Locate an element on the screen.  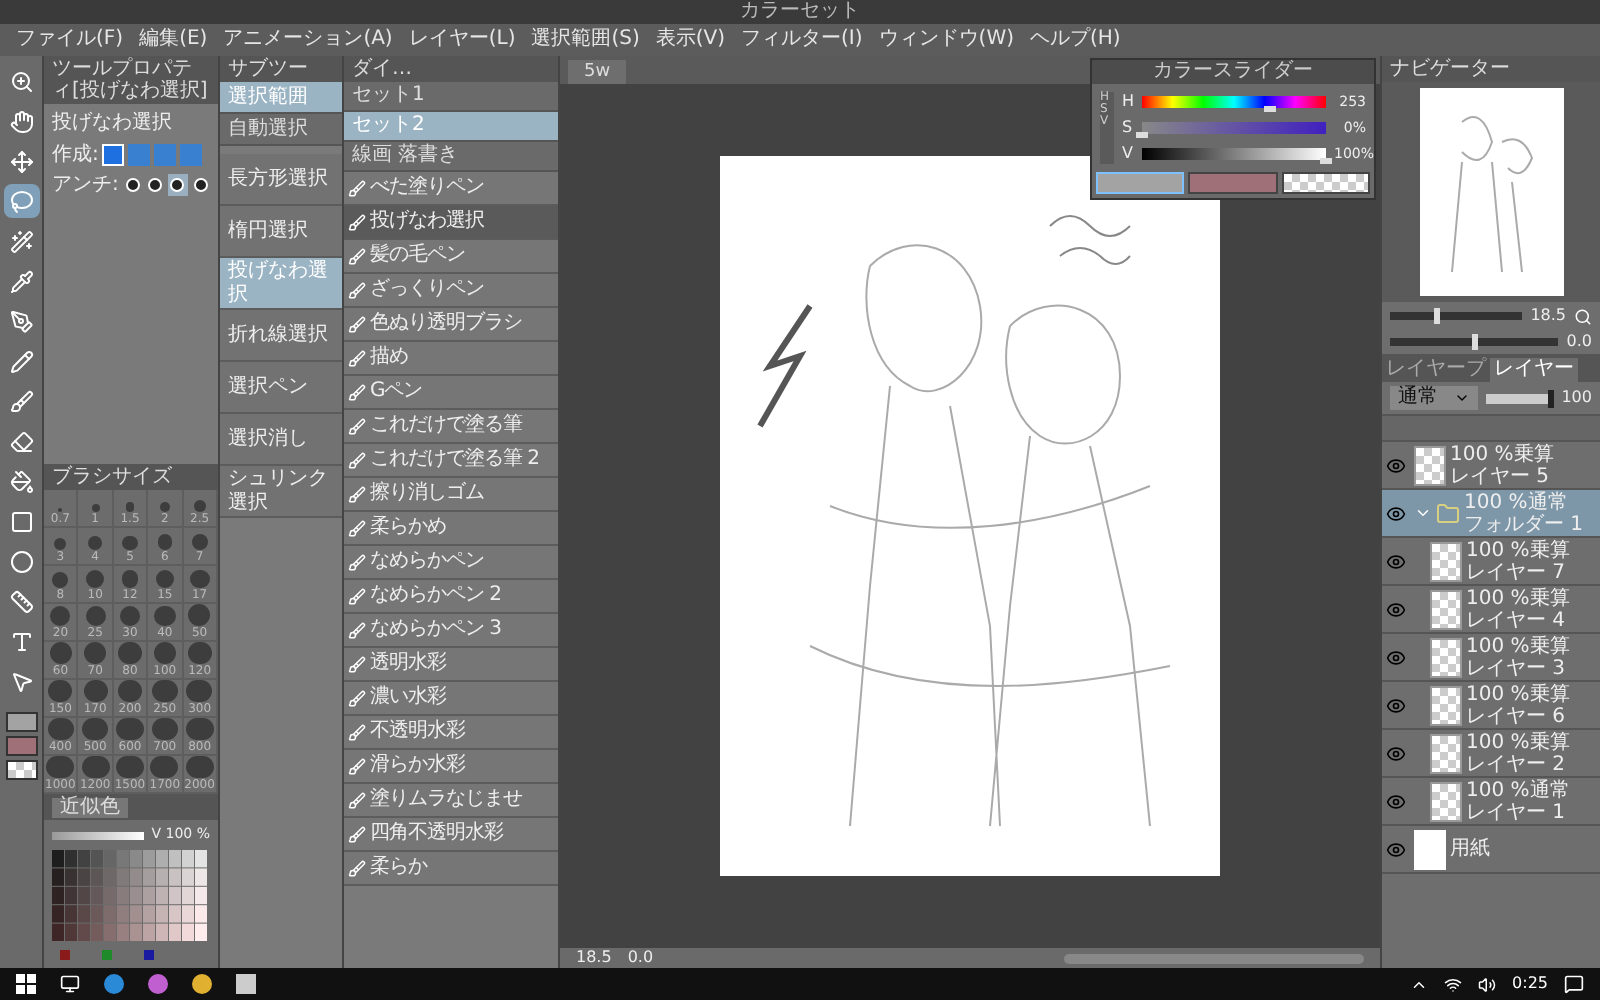
network-icon is located at coordinates (1453, 984).